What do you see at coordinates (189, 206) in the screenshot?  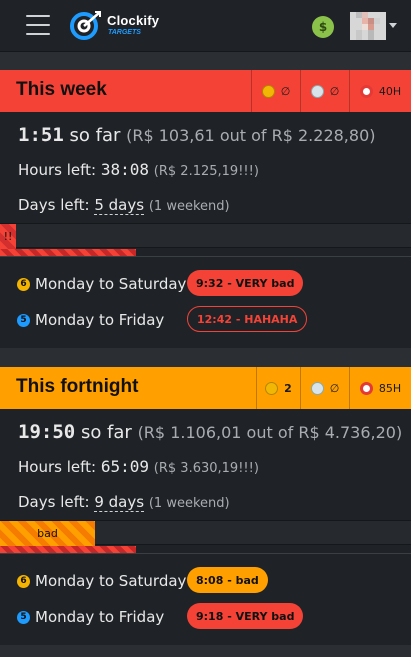 I see `week-days-left-note: (1 weekend)` at bounding box center [189, 206].